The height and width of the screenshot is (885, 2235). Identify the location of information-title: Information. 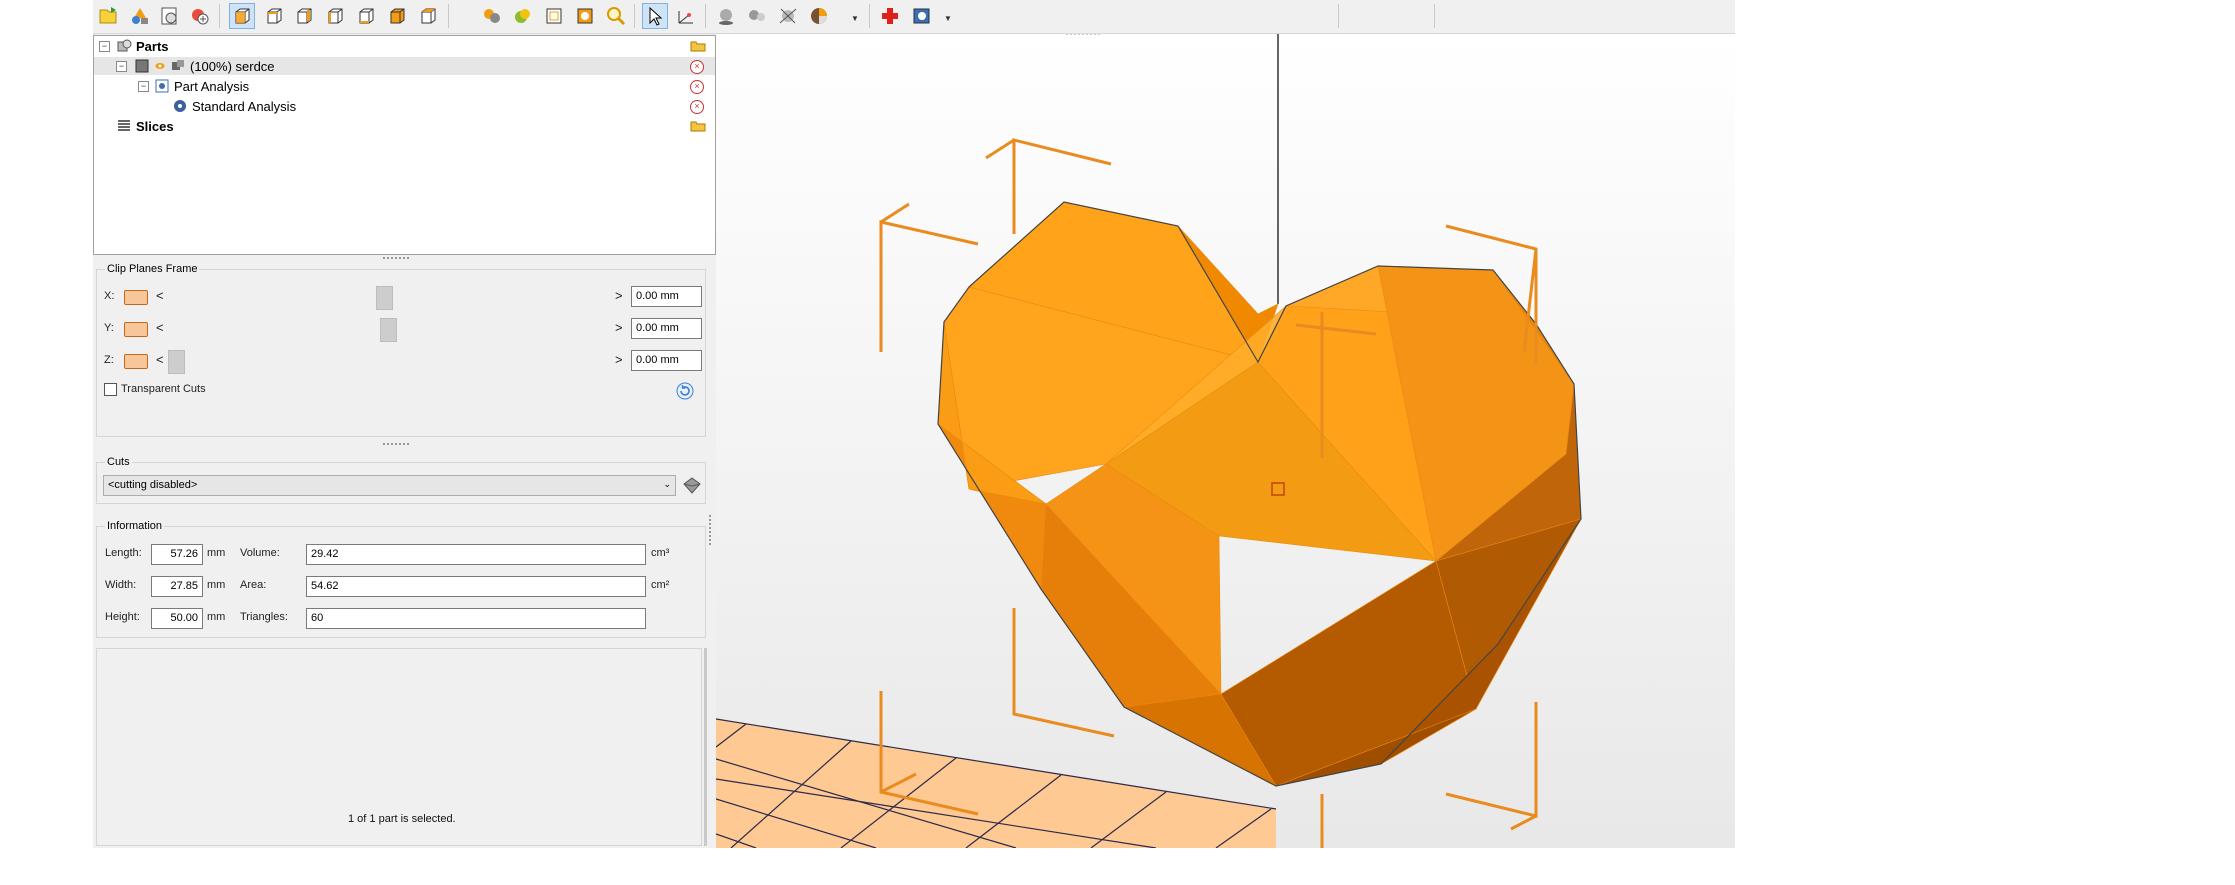
(135, 526).